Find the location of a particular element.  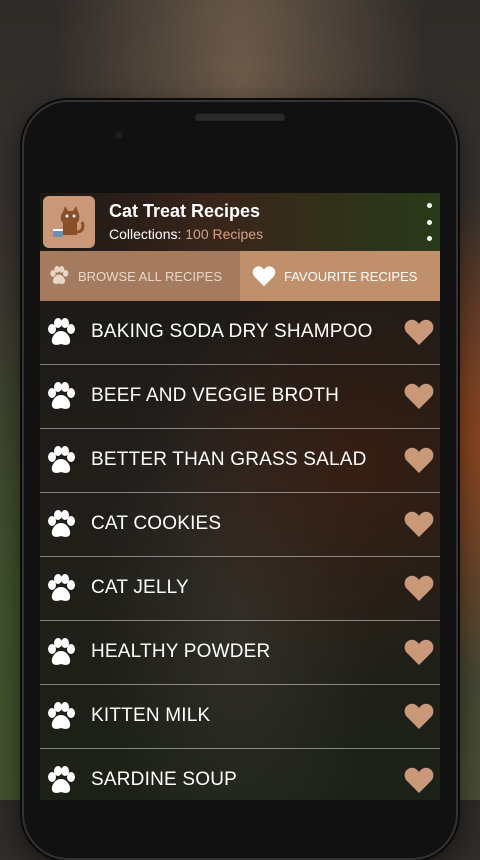

recipe-row: CAT JELLY is located at coordinates (240, 589).